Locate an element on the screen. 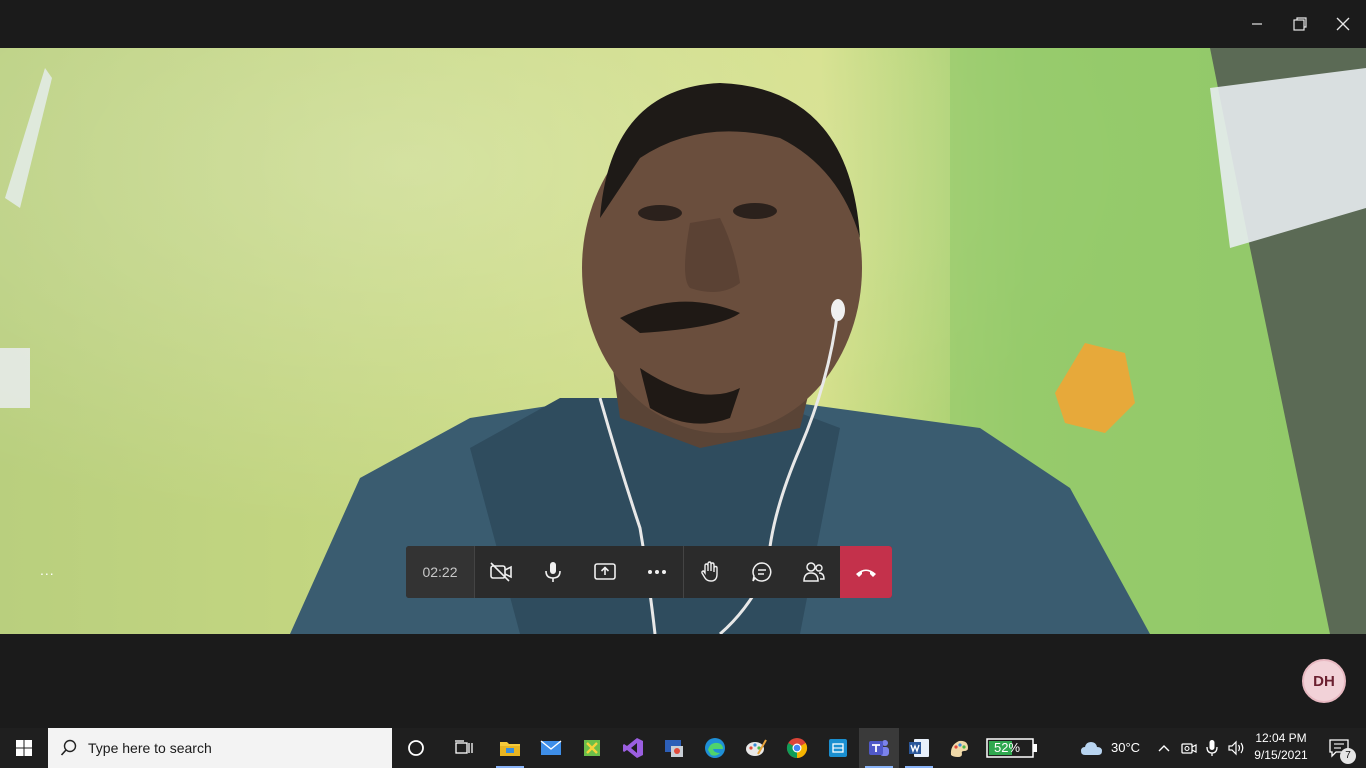 Image resolution: width=1366 pixels, height=768 pixels. word-icon is located at coordinates (919, 748).